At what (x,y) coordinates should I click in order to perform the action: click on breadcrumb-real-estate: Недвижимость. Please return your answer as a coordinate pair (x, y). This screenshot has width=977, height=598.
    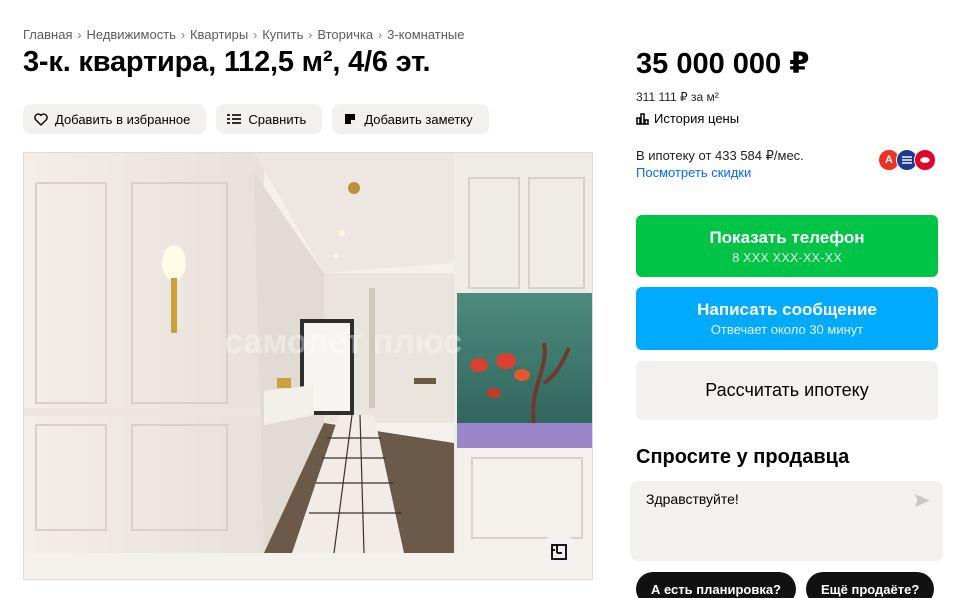
    Looking at the image, I should click on (130, 34).